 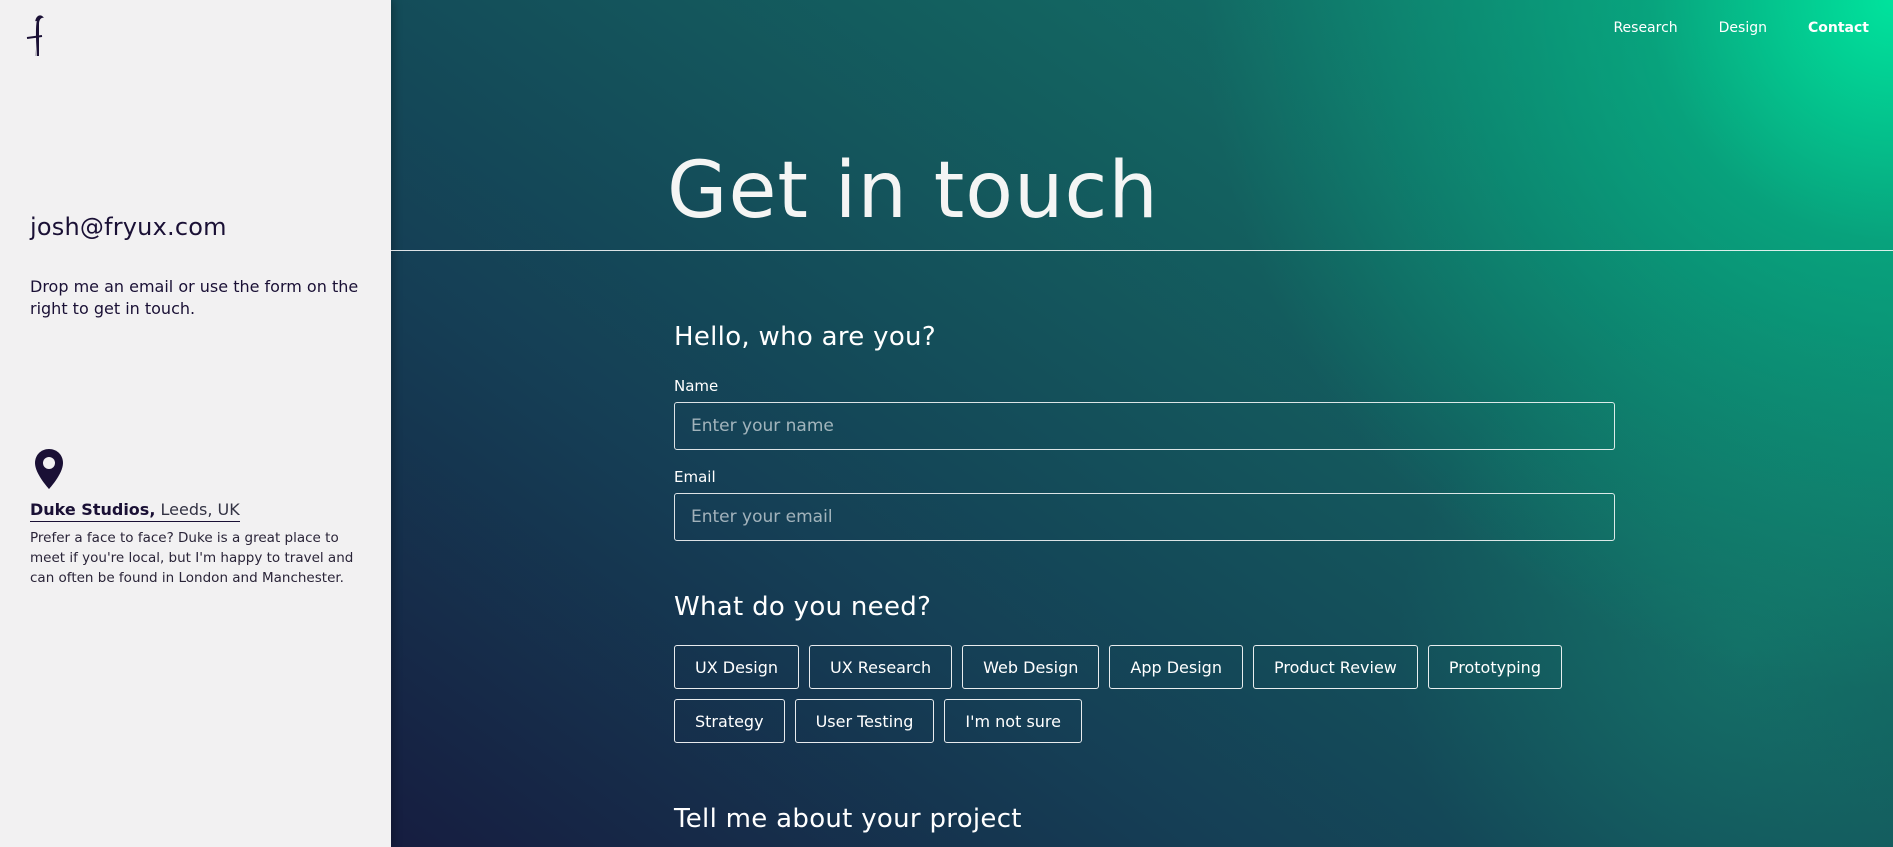 I want to click on nav-research: Research, so click(x=1645, y=28).